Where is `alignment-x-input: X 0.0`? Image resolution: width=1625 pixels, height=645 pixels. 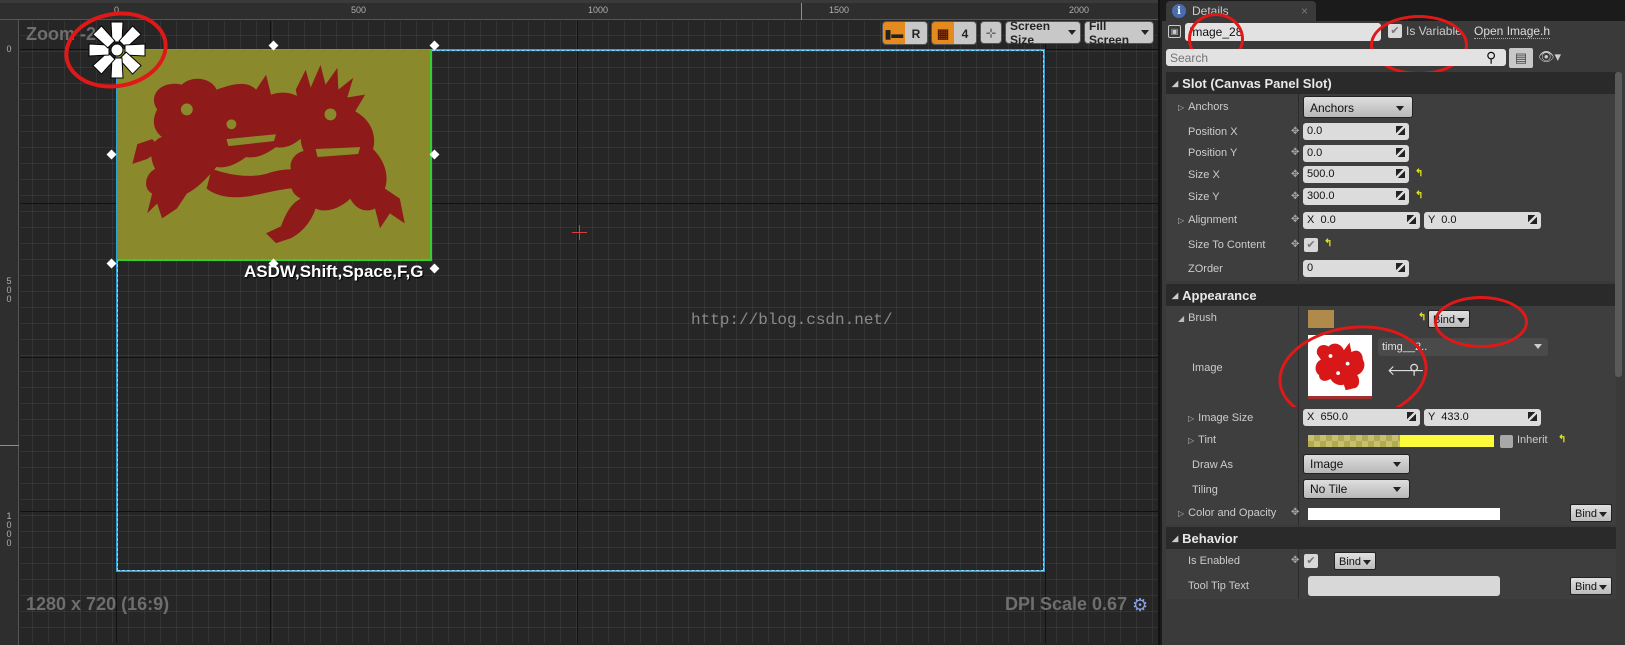
alignment-x-input: X 0.0 is located at coordinates (1361, 220).